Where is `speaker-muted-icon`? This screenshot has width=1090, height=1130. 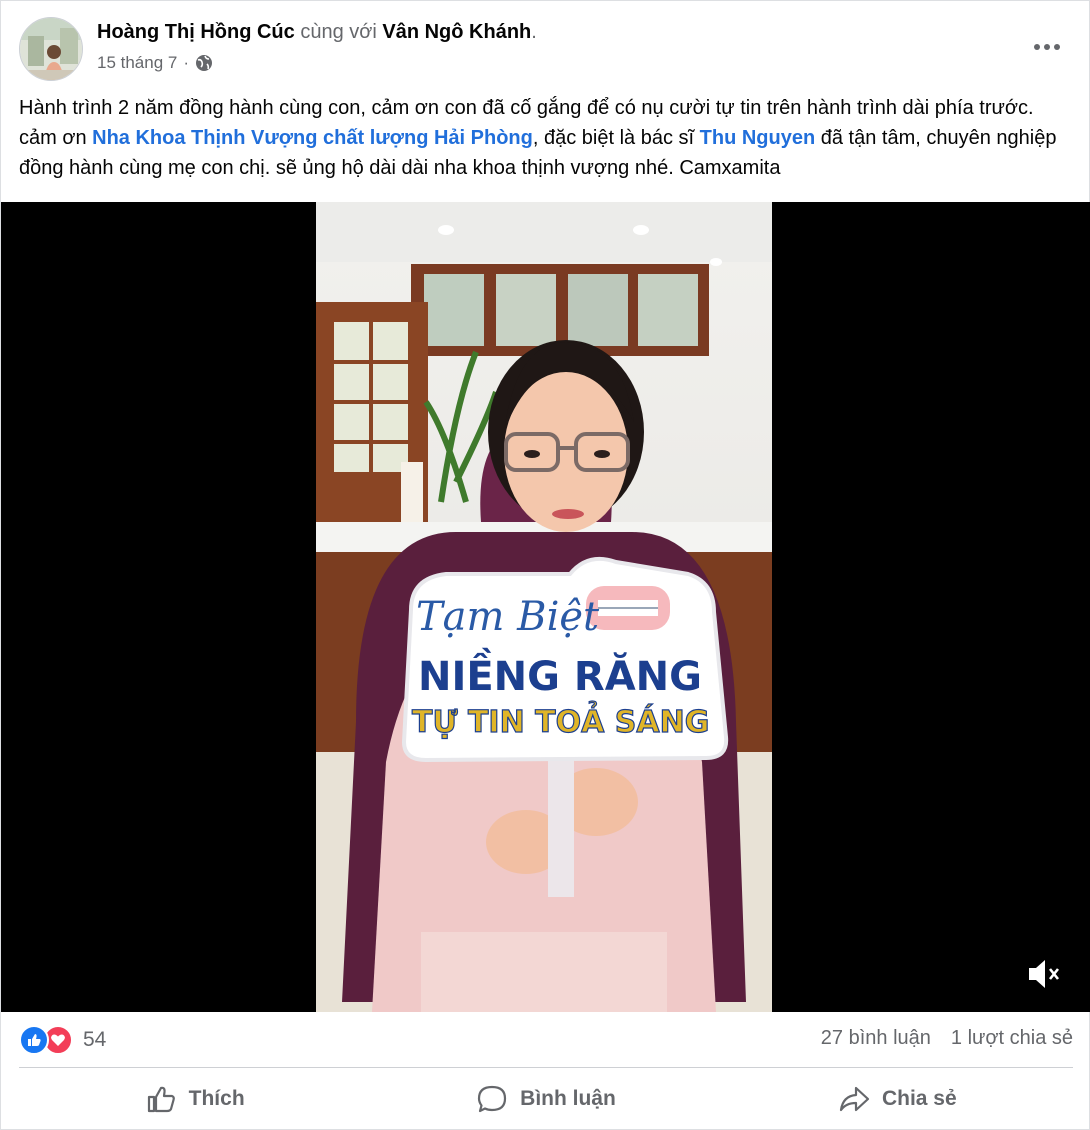
speaker-muted-icon is located at coordinates (1044, 974).